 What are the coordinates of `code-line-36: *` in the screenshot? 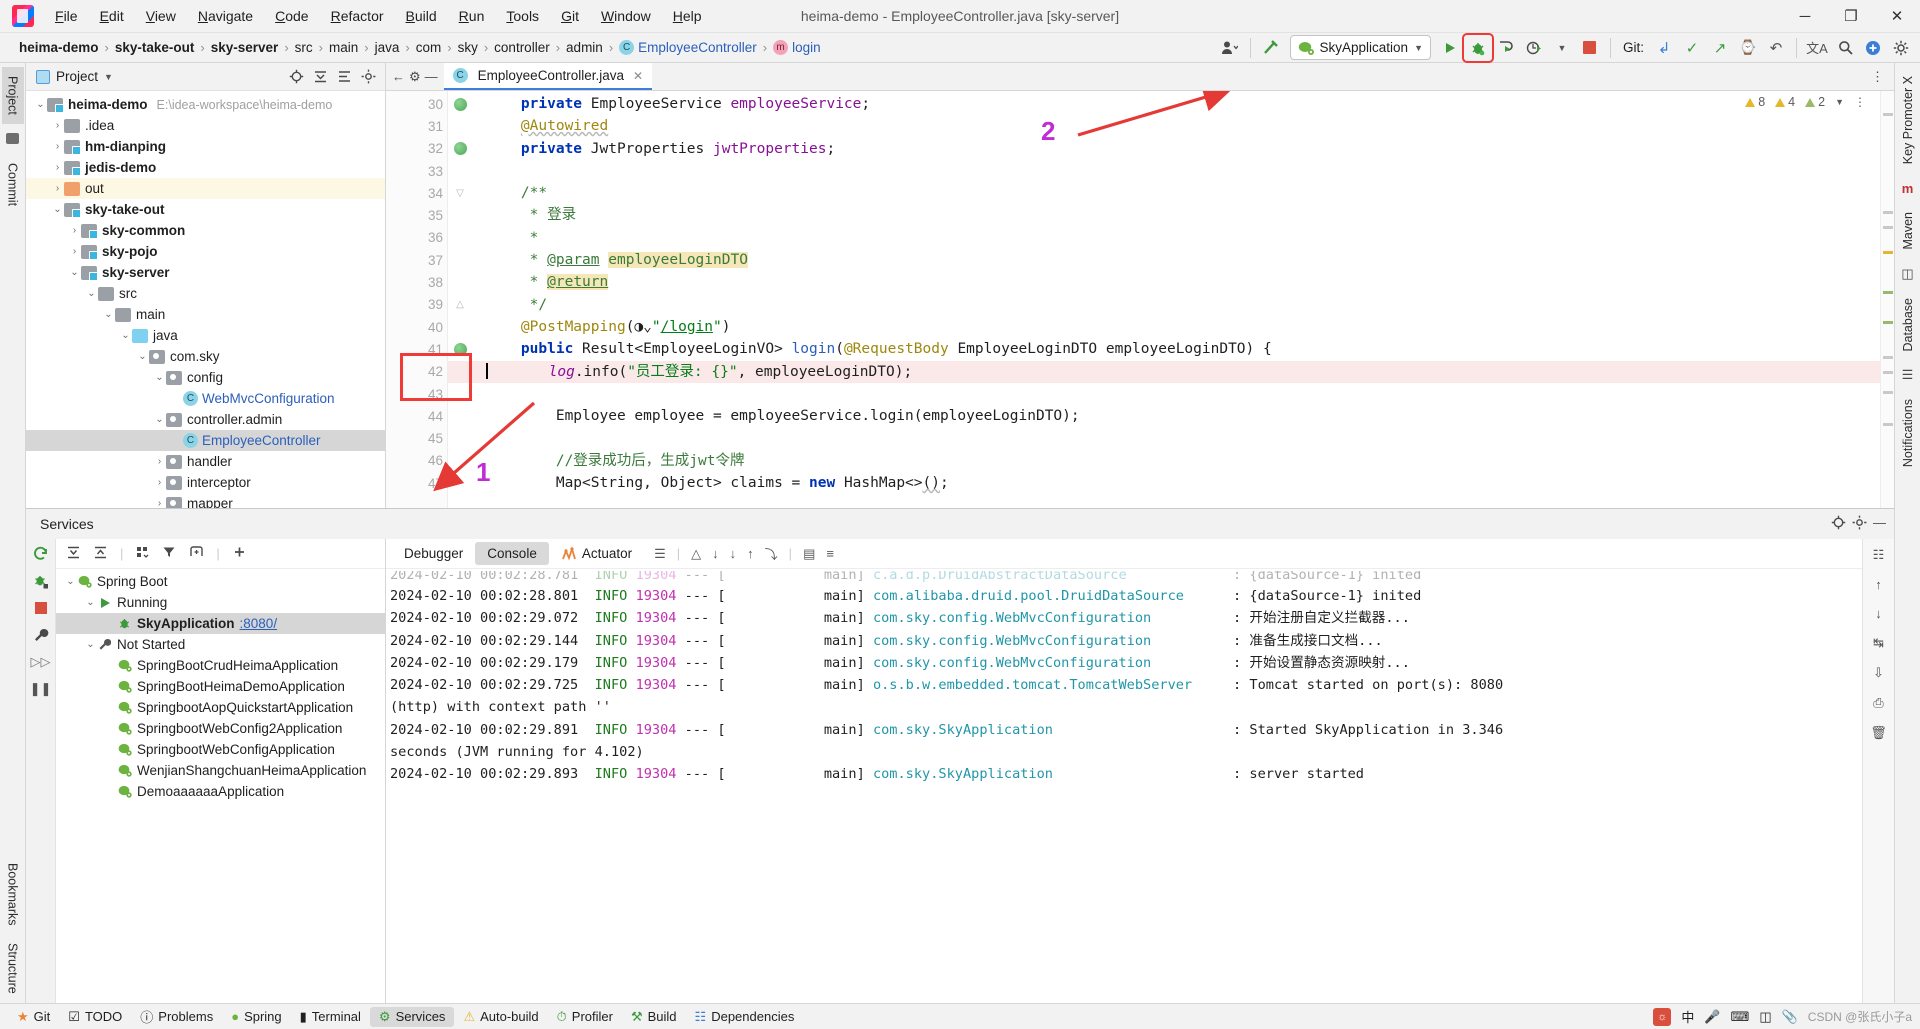 It's located at (1164, 238).